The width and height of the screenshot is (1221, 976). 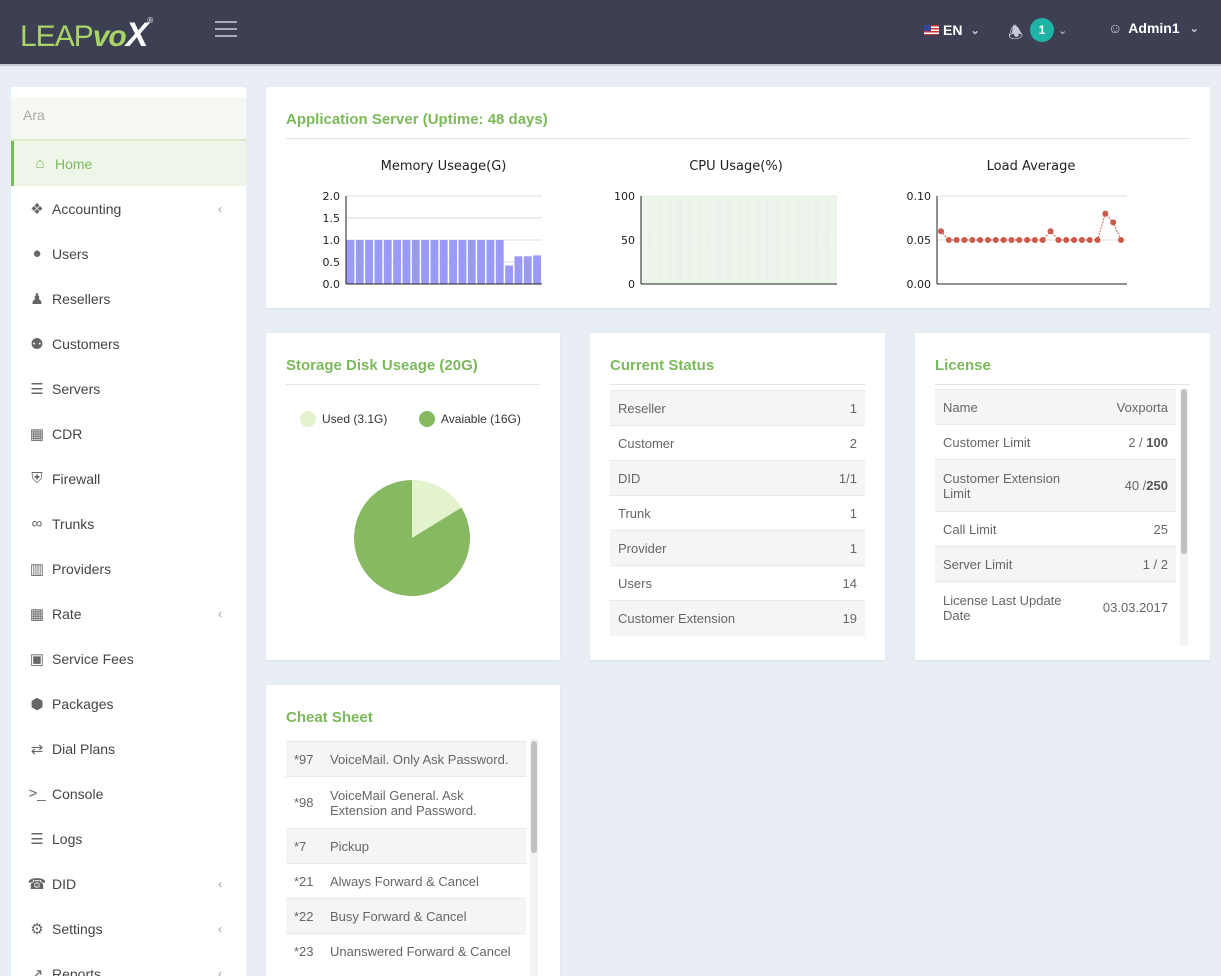 I want to click on divider, so click(x=413, y=384).